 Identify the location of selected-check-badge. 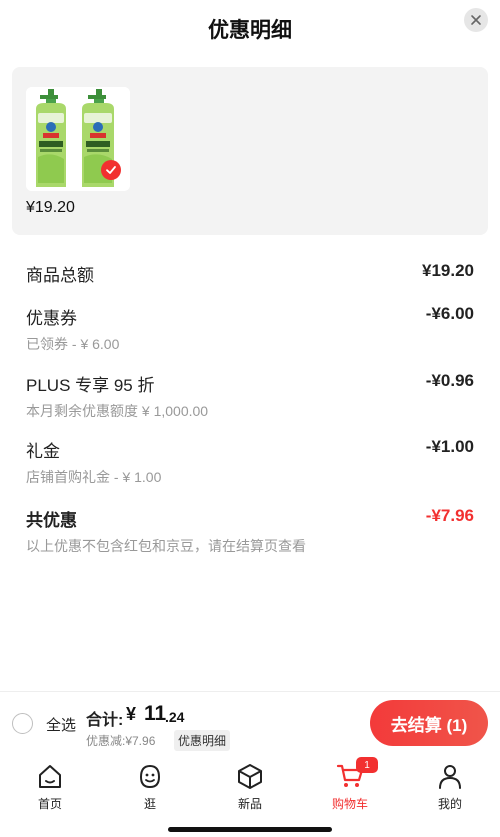
(111, 170).